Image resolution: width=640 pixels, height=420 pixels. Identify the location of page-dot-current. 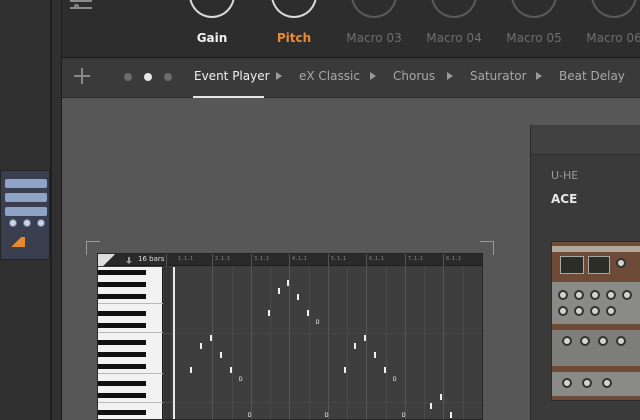
(148, 77).